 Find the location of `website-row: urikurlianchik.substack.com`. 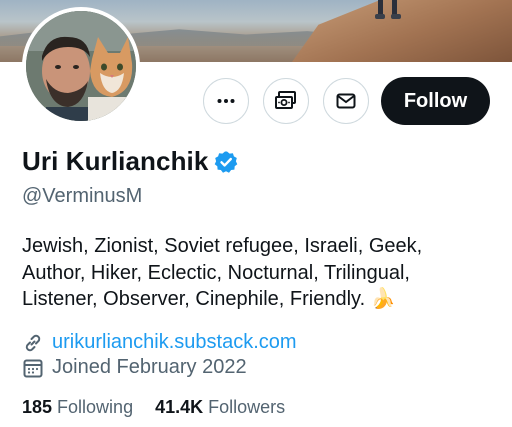

website-row: urikurlianchik.substack.com is located at coordinates (159, 342).